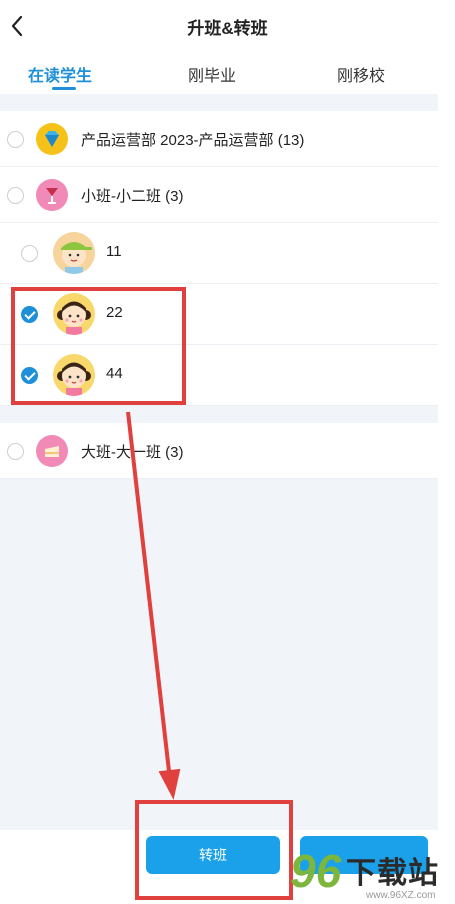 This screenshot has width=455, height=904. I want to click on watermark-logo: 96 下载站 www.96XZ.com, so click(372, 872).